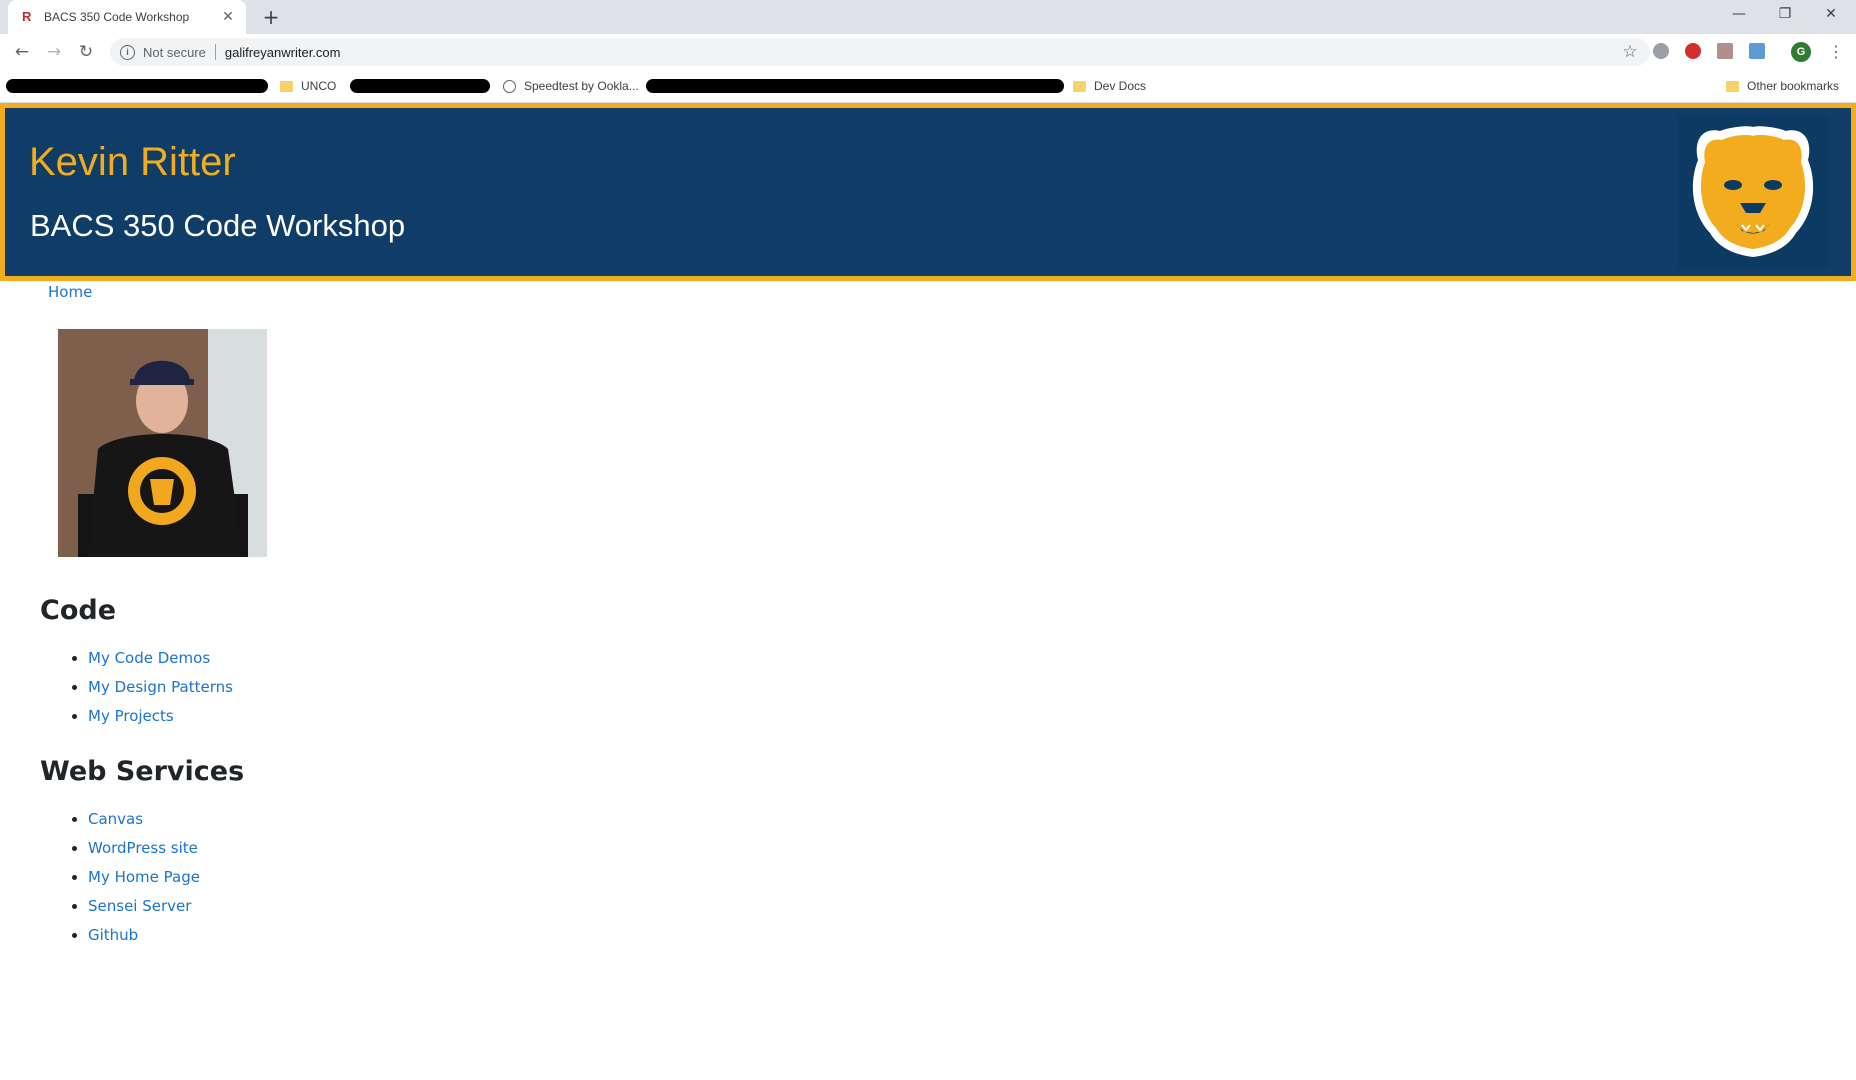  Describe the element at coordinates (127, 52) in the screenshot. I see `info-icon: i` at that location.